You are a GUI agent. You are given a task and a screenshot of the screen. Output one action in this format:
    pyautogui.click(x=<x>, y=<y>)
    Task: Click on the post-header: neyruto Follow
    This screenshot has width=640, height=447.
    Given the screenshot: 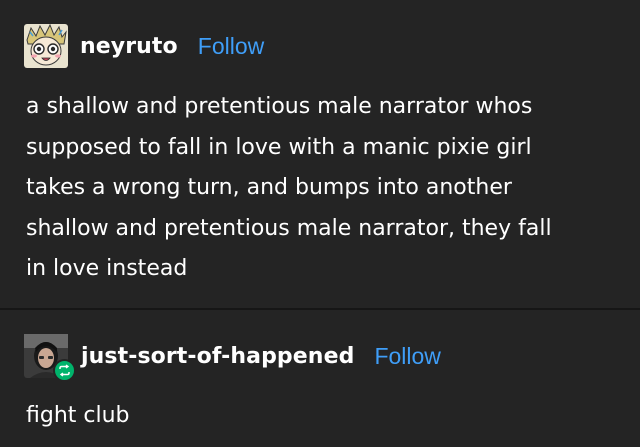 What is the action you would take?
    pyautogui.click(x=144, y=46)
    